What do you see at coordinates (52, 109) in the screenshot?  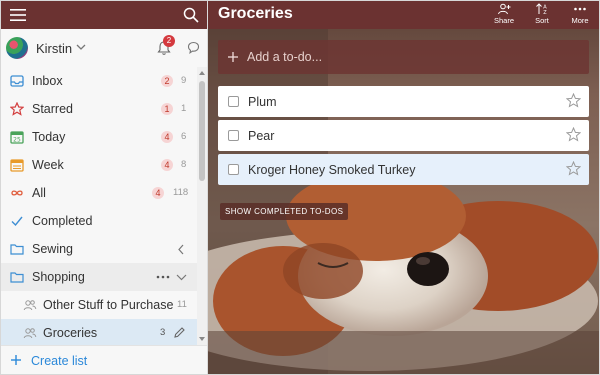 I see `sidebar-item-label: Starred` at bounding box center [52, 109].